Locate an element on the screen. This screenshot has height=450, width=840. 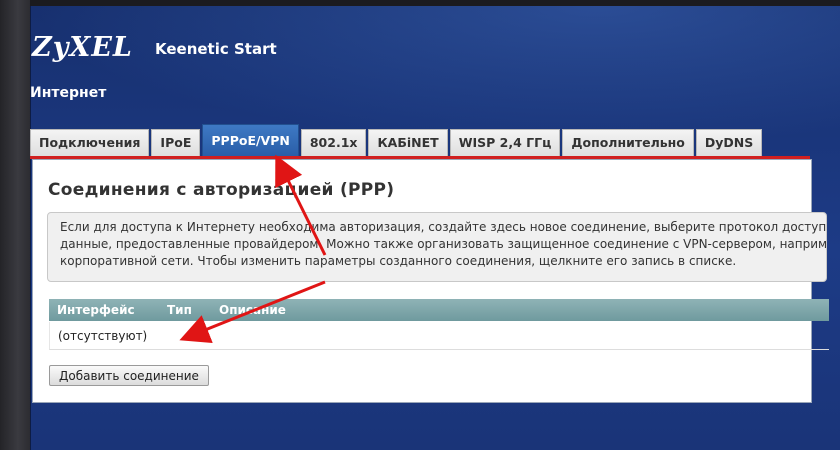
tab-pppoe-vpn: PPPoE/VPN is located at coordinates (250, 140).